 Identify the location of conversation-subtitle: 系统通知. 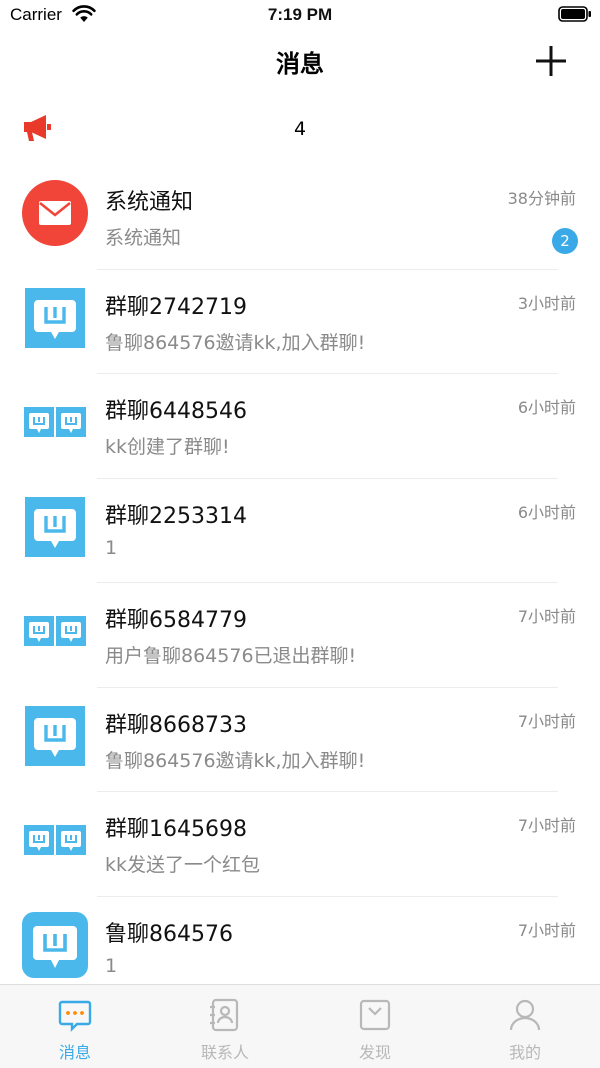
(143, 238).